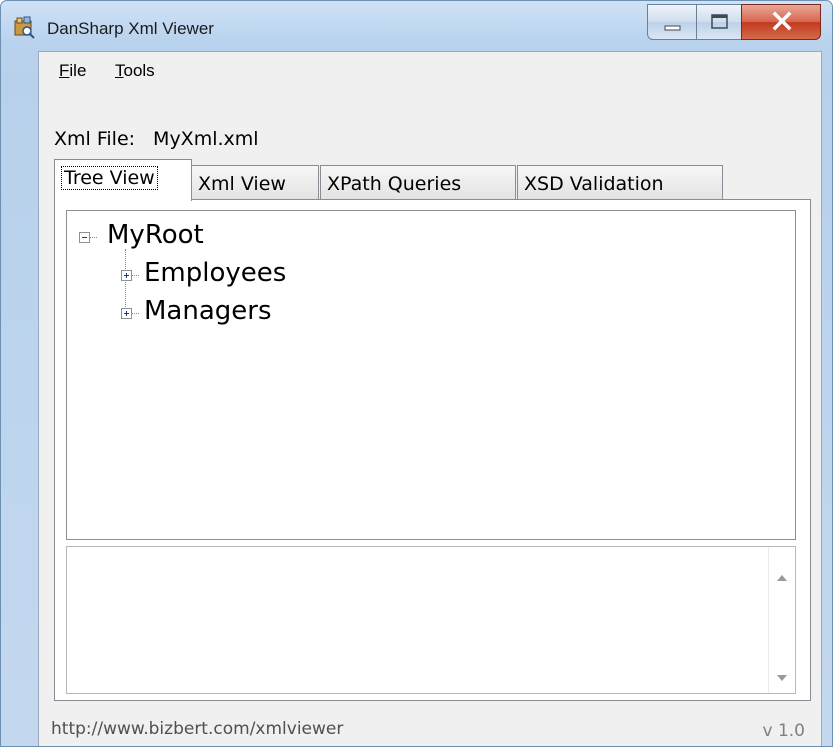  What do you see at coordinates (215, 273) in the screenshot?
I see `tree-node-employees: Employees` at bounding box center [215, 273].